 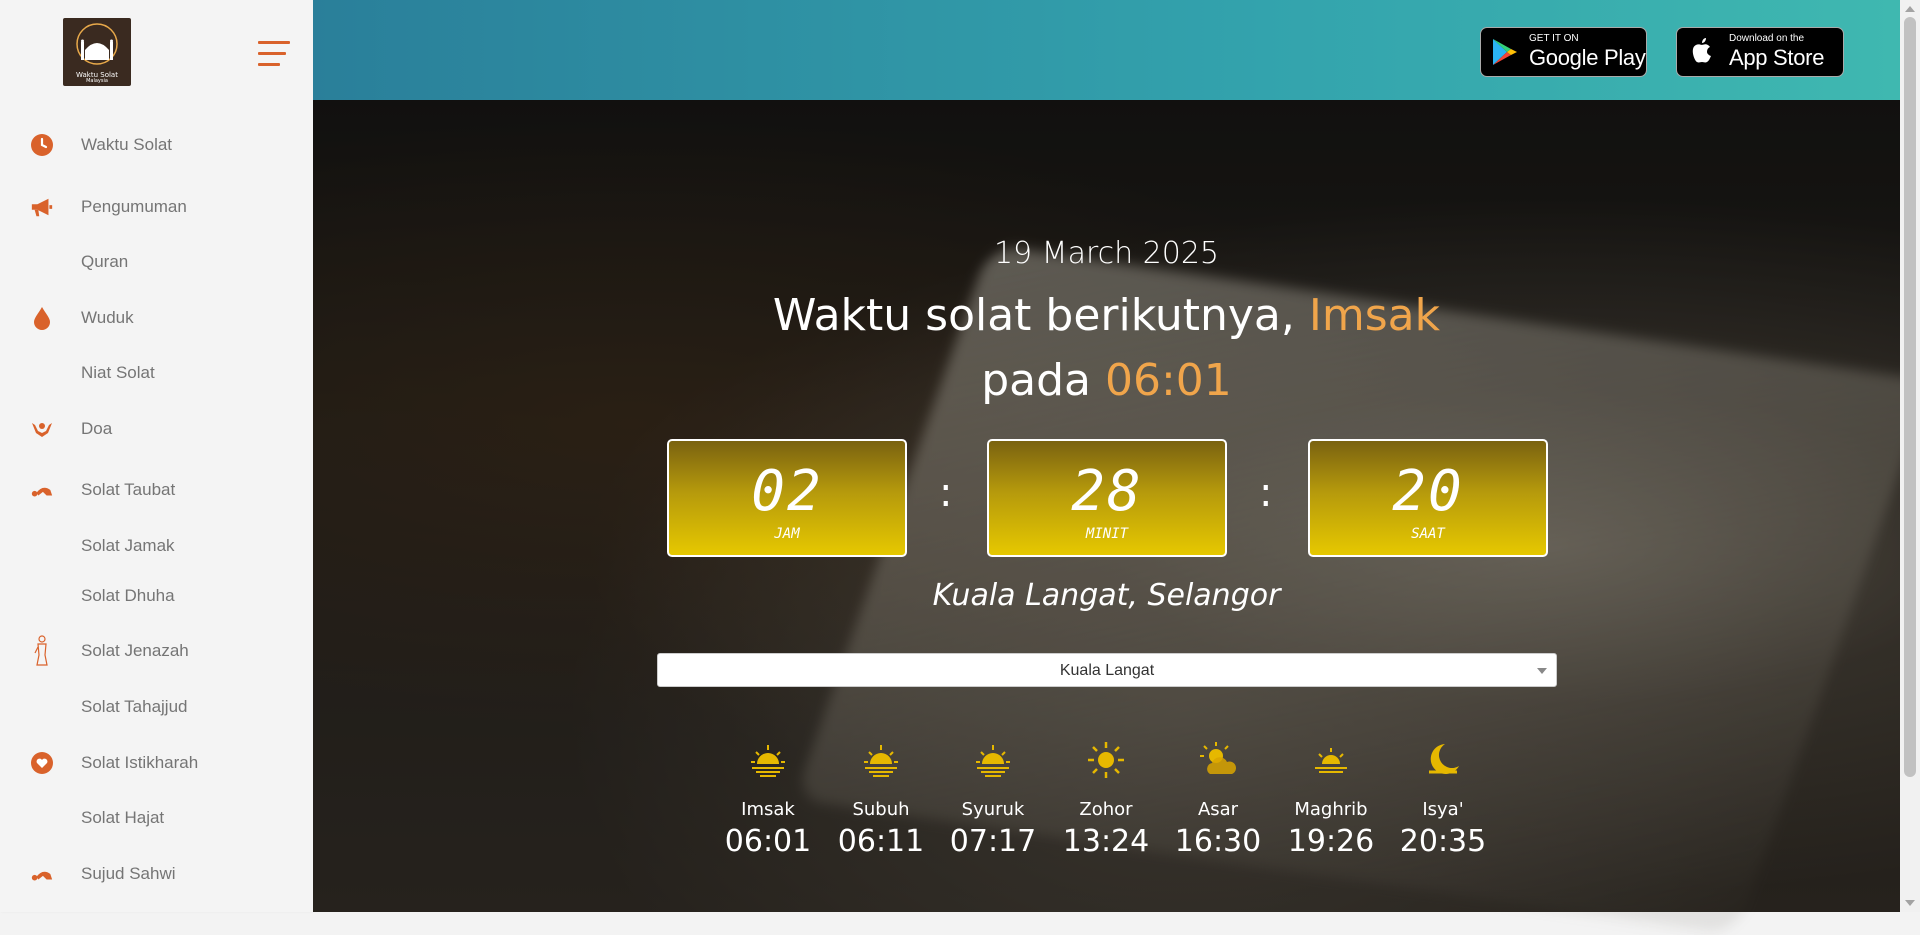 I want to click on heart-icon, so click(x=42, y=763).